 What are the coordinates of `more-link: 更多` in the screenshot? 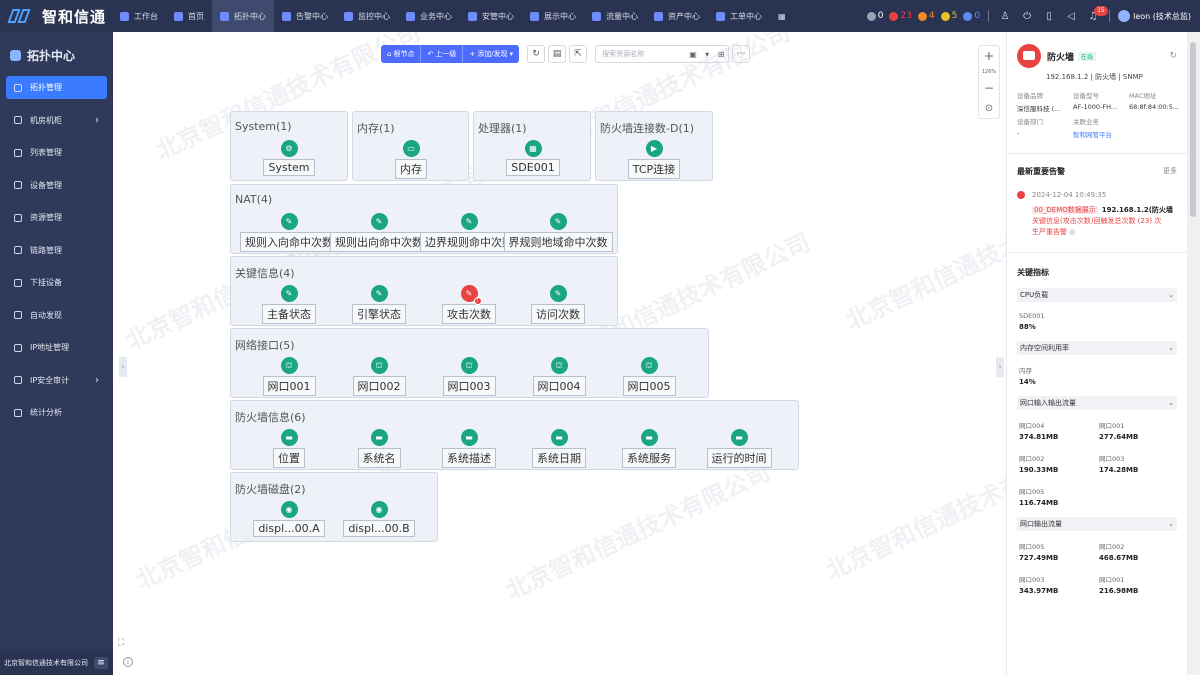 It's located at (1170, 171).